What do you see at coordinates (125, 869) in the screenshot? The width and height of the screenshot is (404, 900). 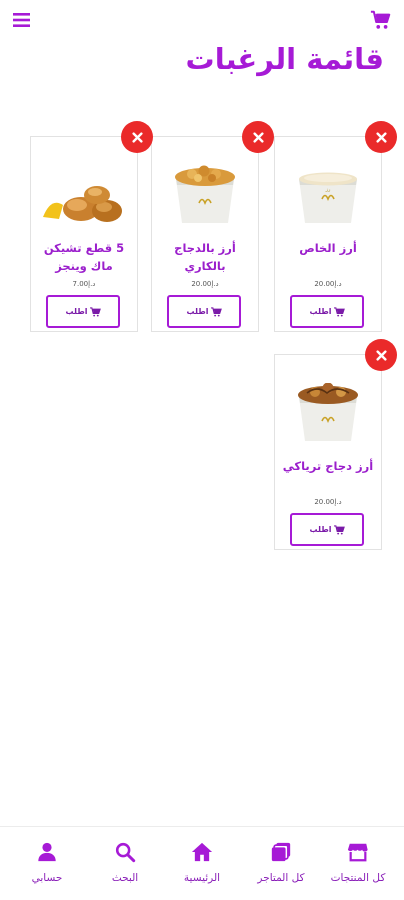 I see `nav-item-search: البحث` at bounding box center [125, 869].